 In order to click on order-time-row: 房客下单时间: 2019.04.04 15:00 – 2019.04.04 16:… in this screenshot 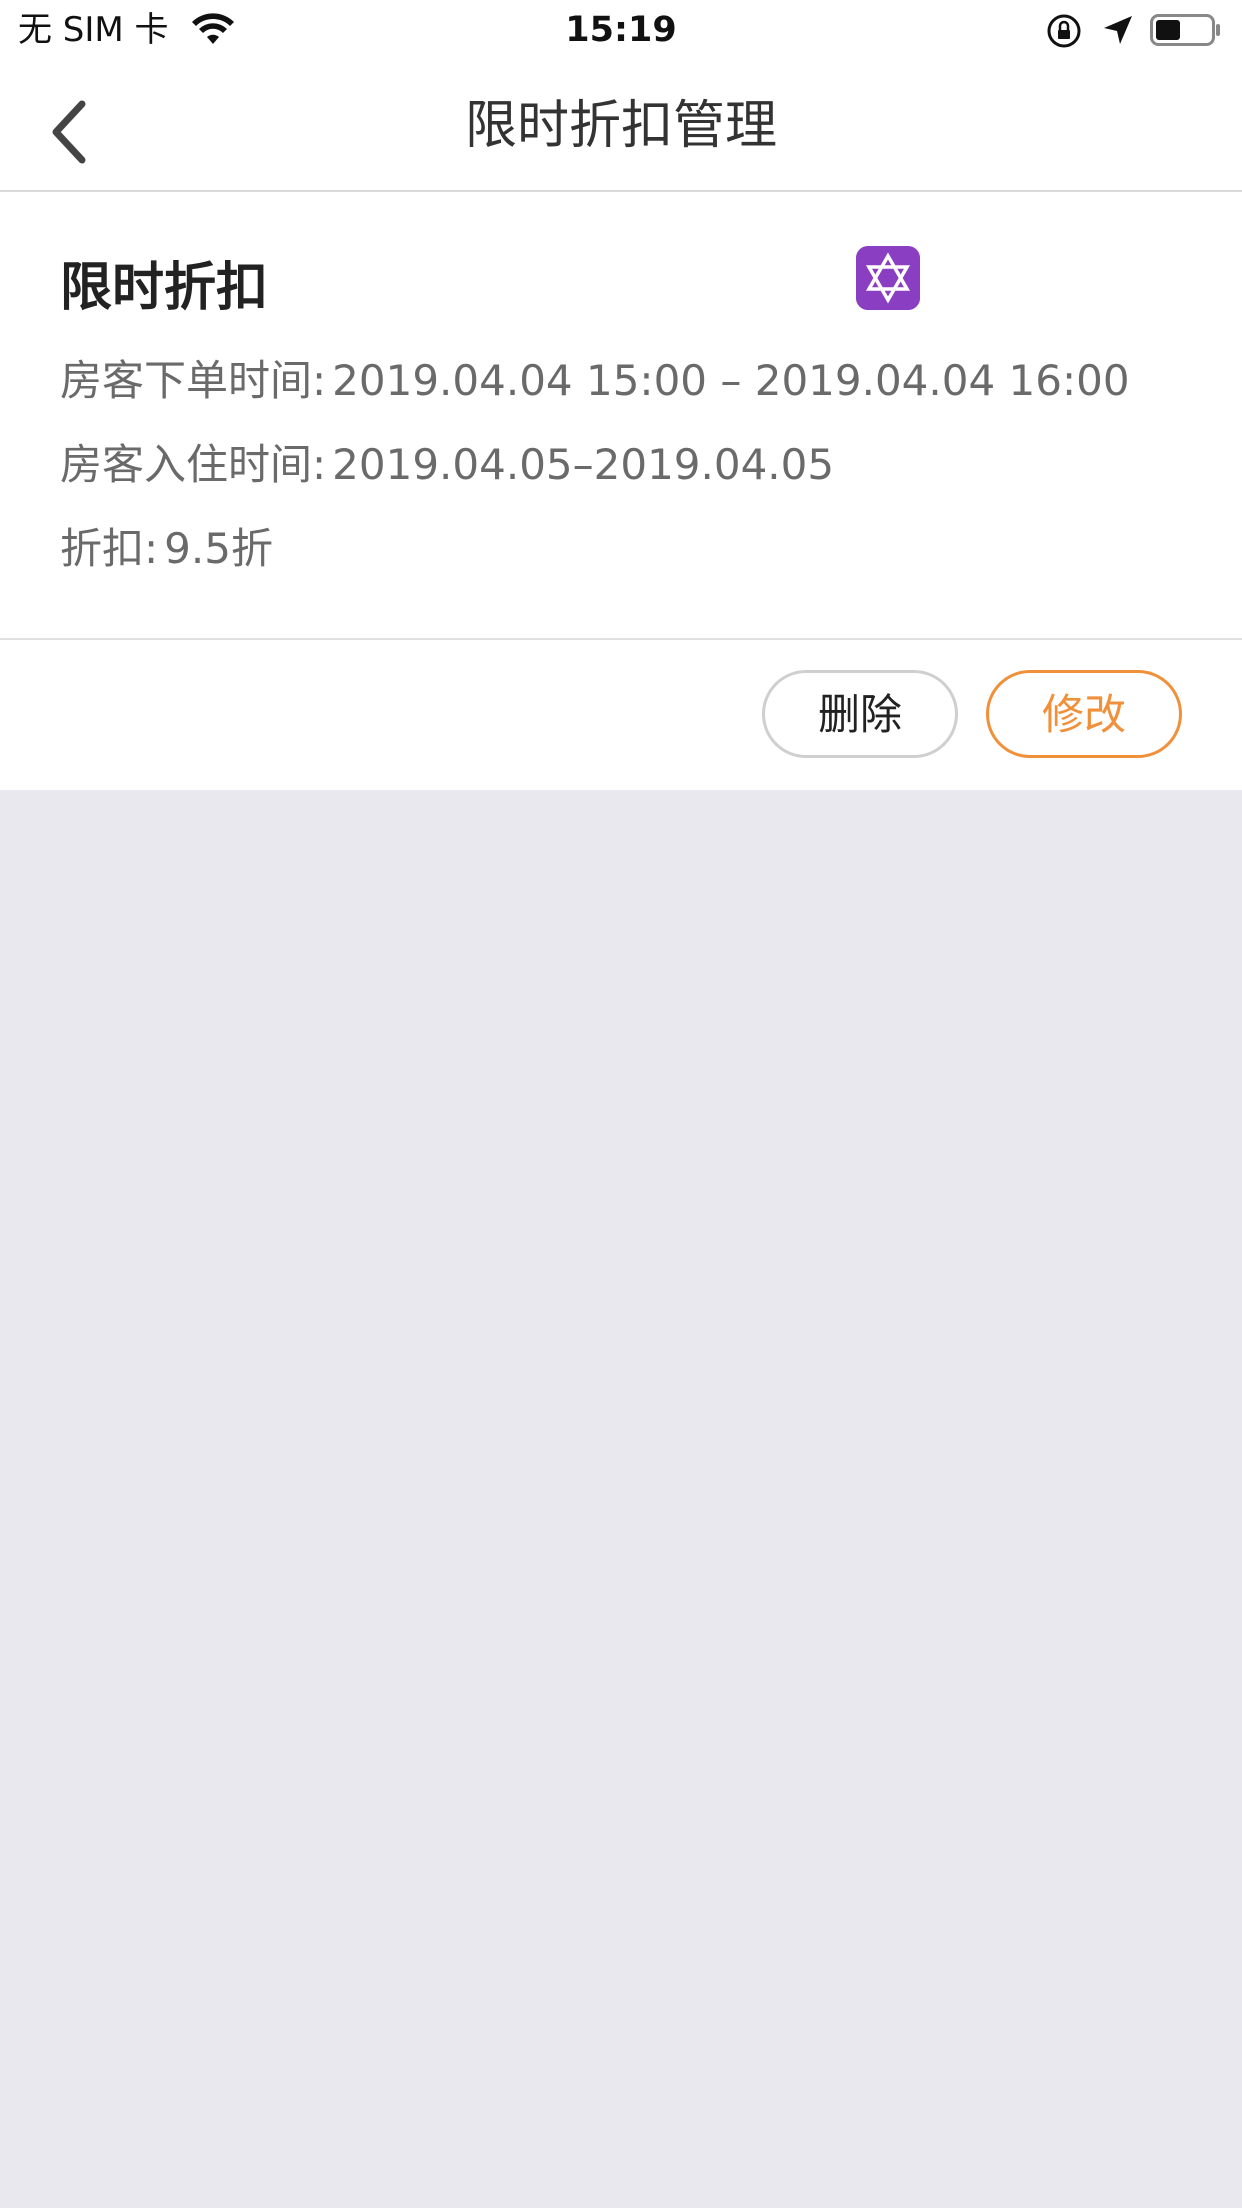, I will do `click(595, 381)`.